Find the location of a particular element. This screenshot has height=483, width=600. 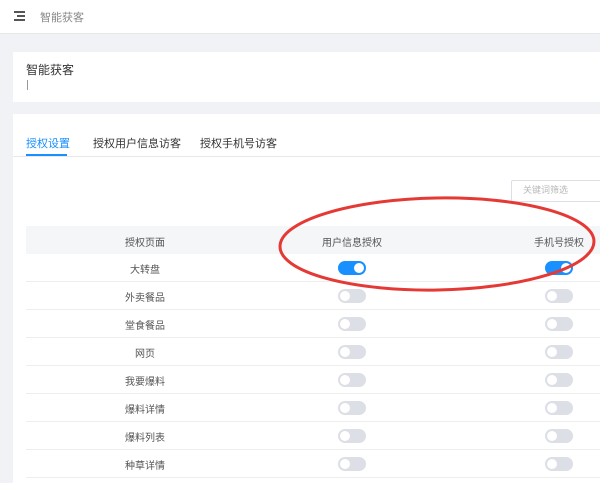

table-row: 堂食餐品 is located at coordinates (313, 324).